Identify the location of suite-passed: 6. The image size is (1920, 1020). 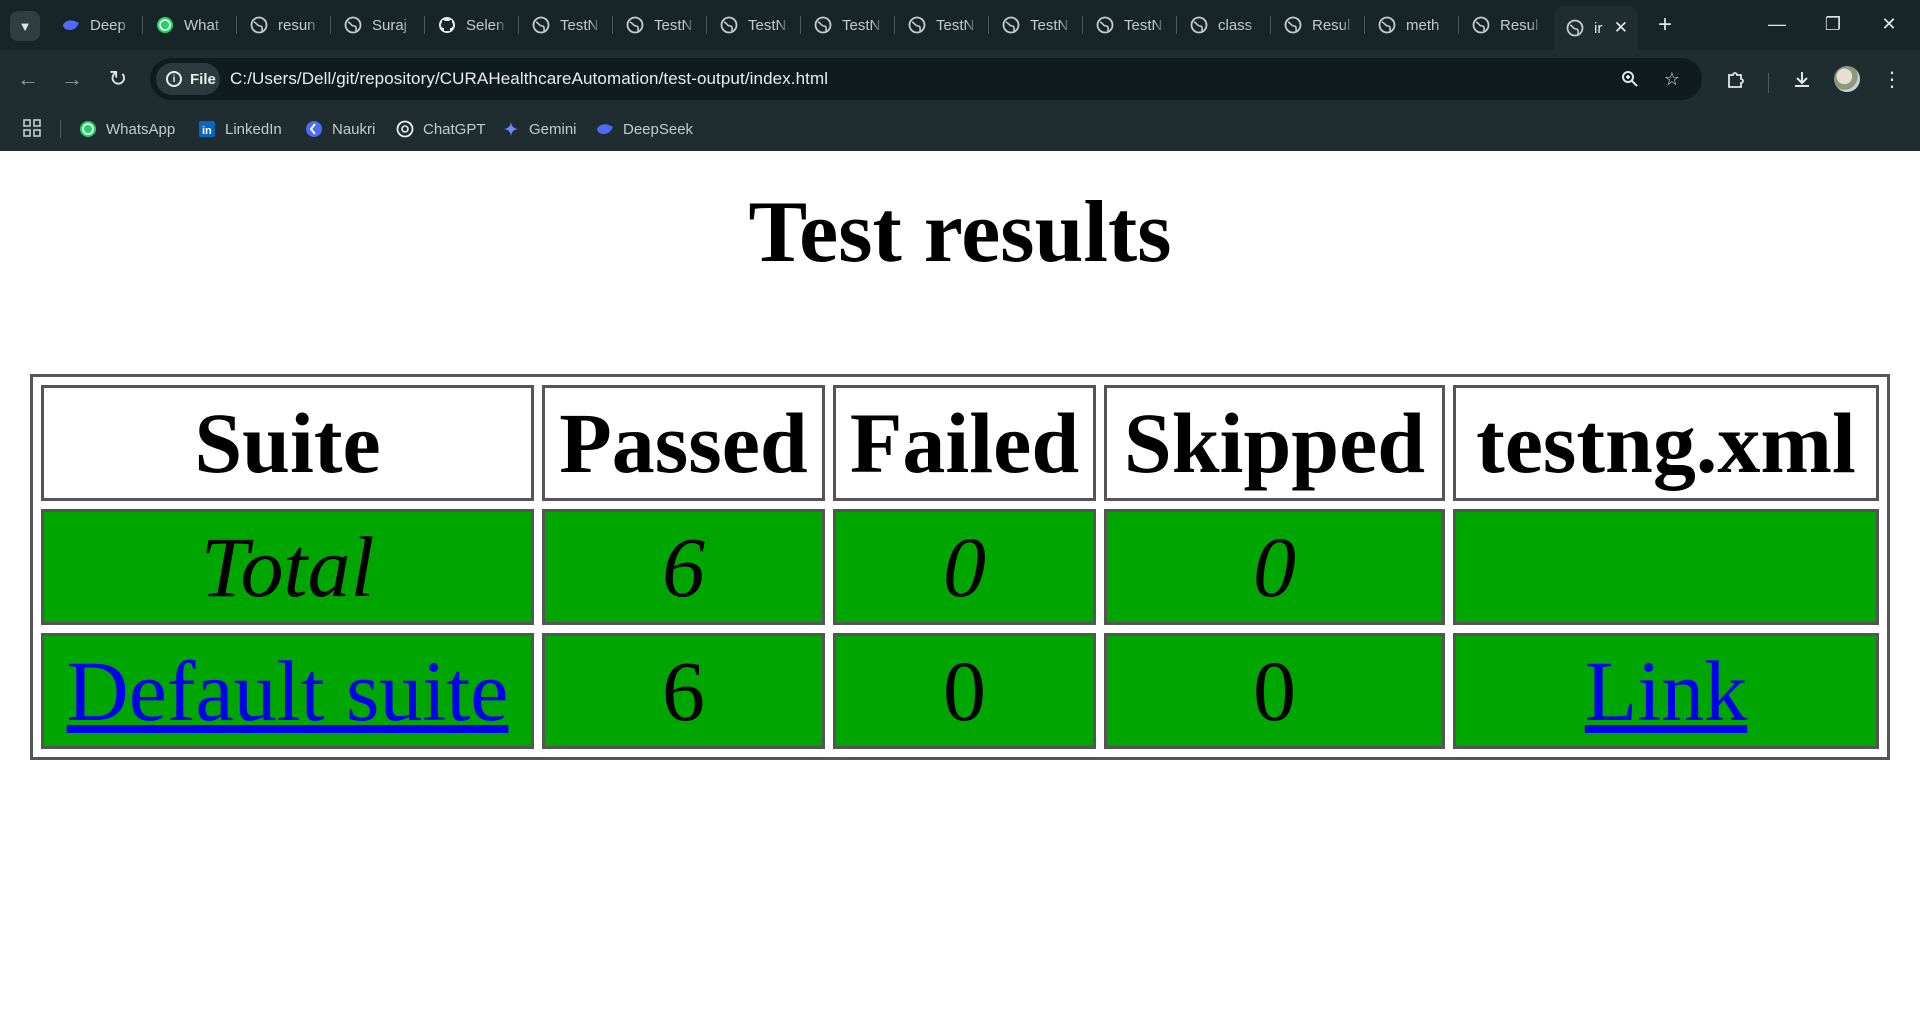
(683, 691).